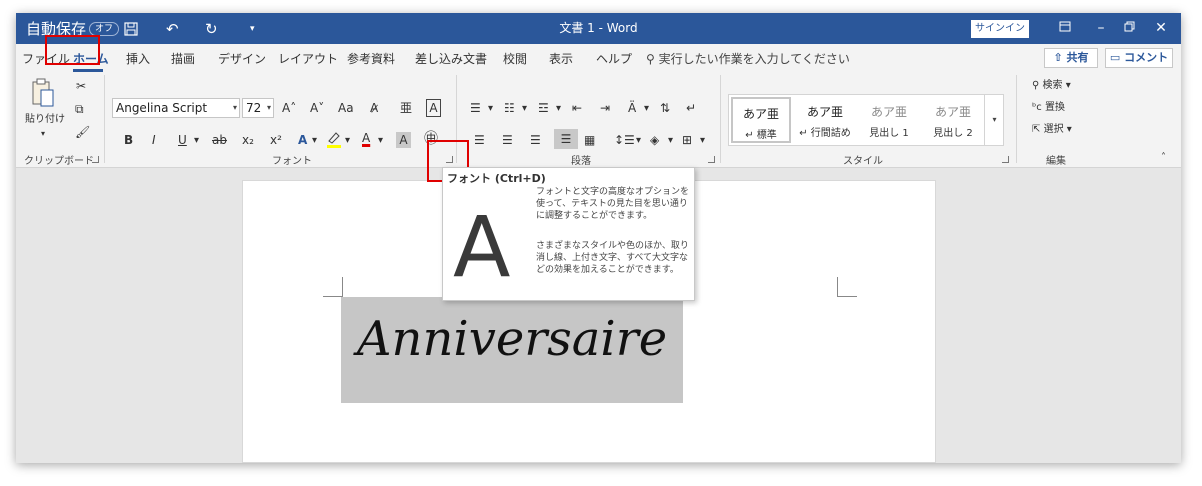  I want to click on tab-references: 参考資料, so click(371, 58).